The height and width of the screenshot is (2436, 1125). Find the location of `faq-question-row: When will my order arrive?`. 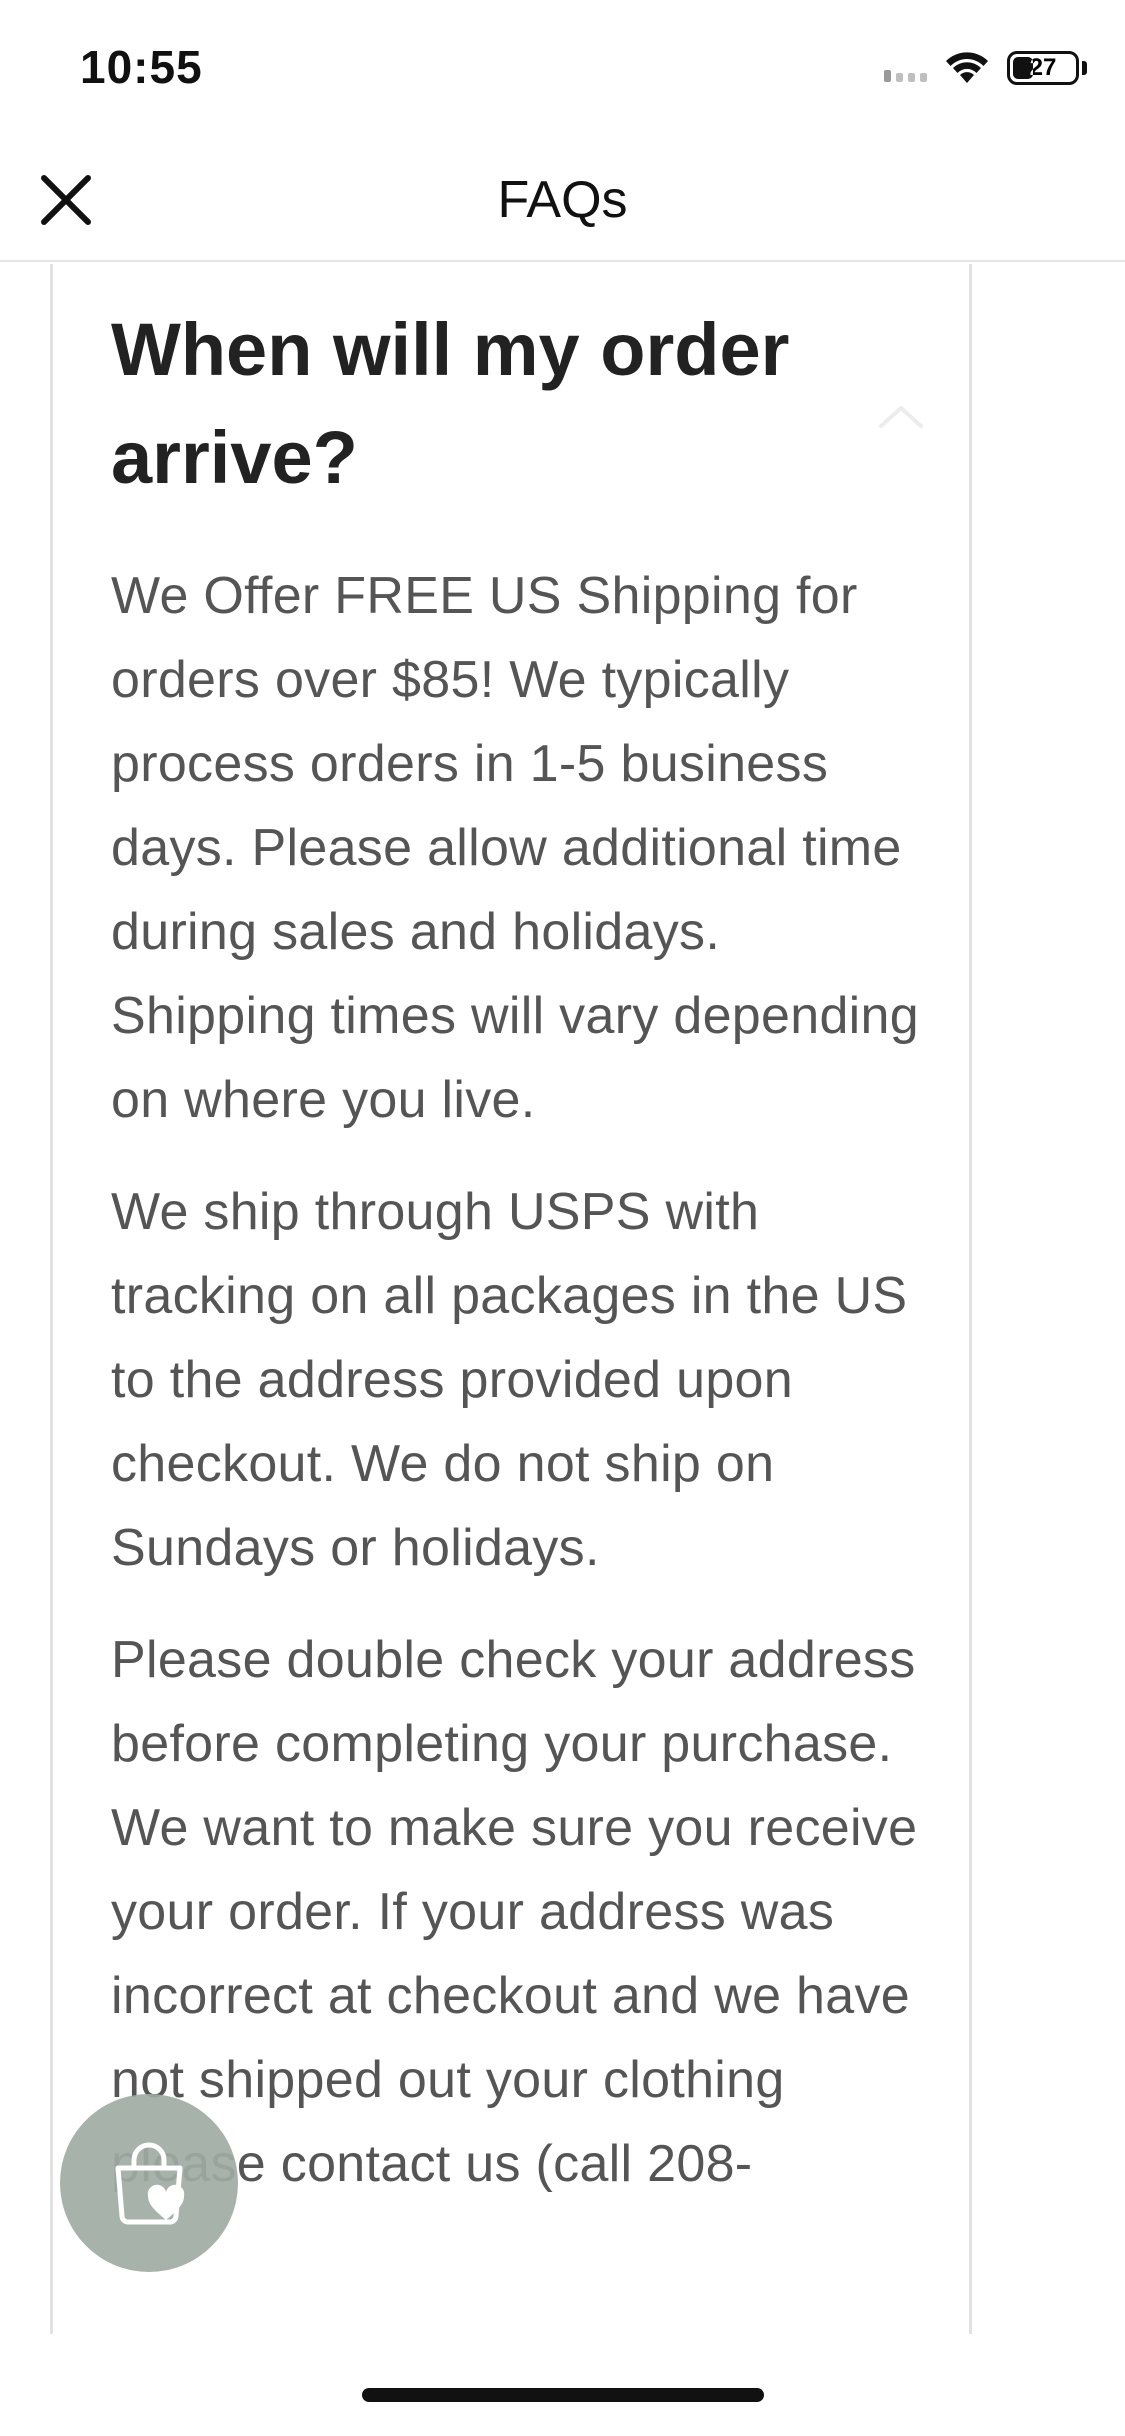

faq-question-row: When will my order arrive? is located at coordinates (521, 404).